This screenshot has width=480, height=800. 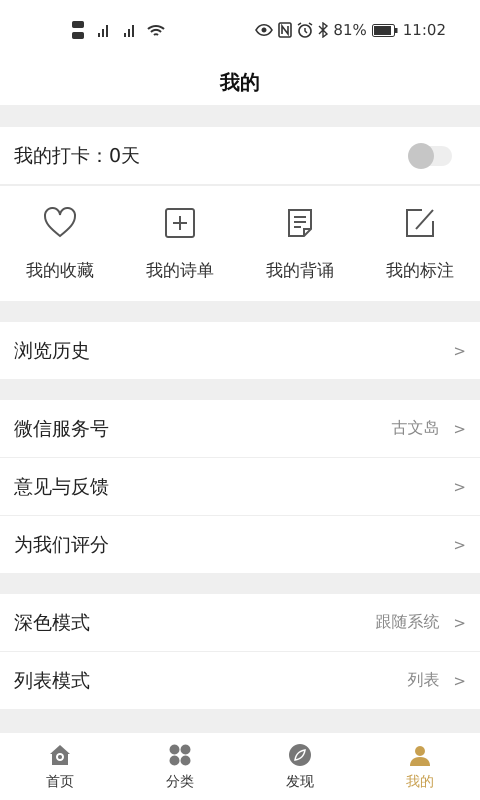 What do you see at coordinates (423, 680) in the screenshot?
I see `menu-item-value: 列表` at bounding box center [423, 680].